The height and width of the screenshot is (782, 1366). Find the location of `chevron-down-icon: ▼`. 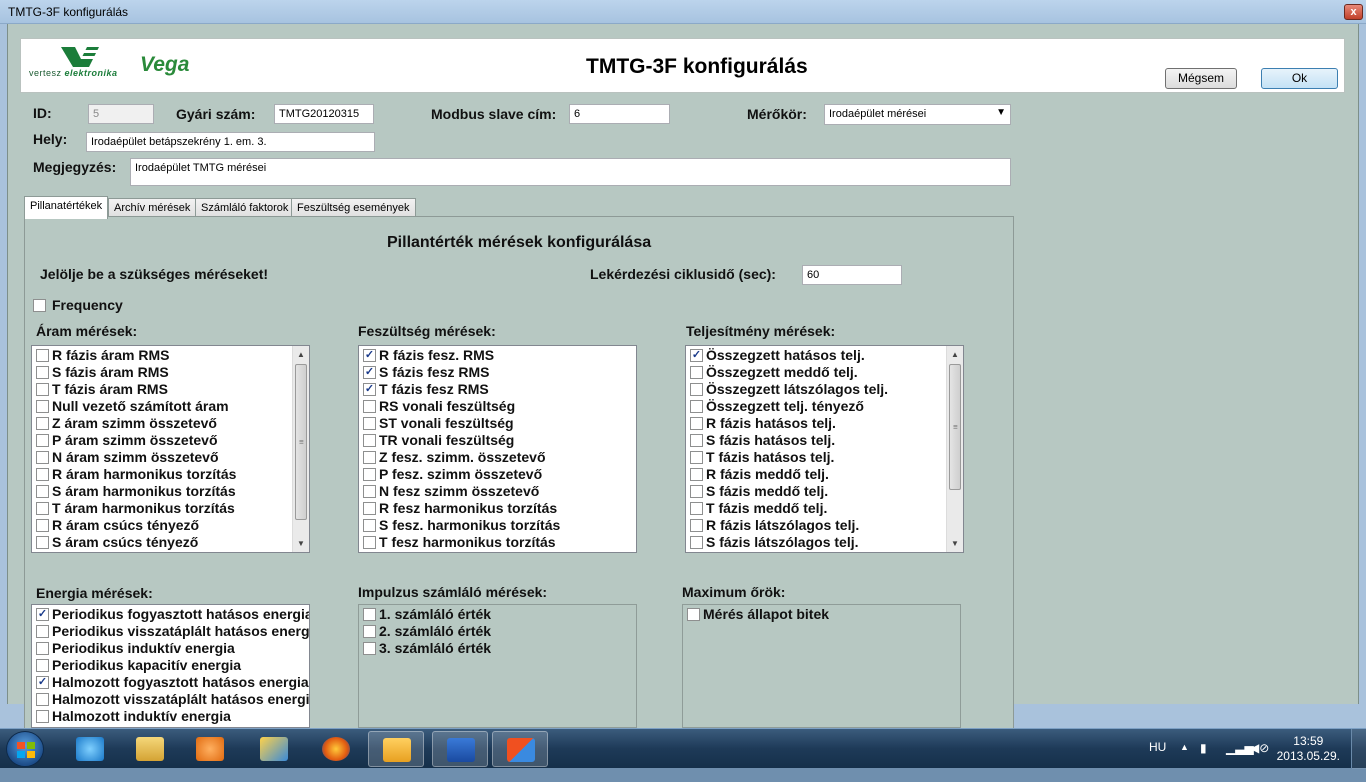

chevron-down-icon: ▼ is located at coordinates (1001, 112).